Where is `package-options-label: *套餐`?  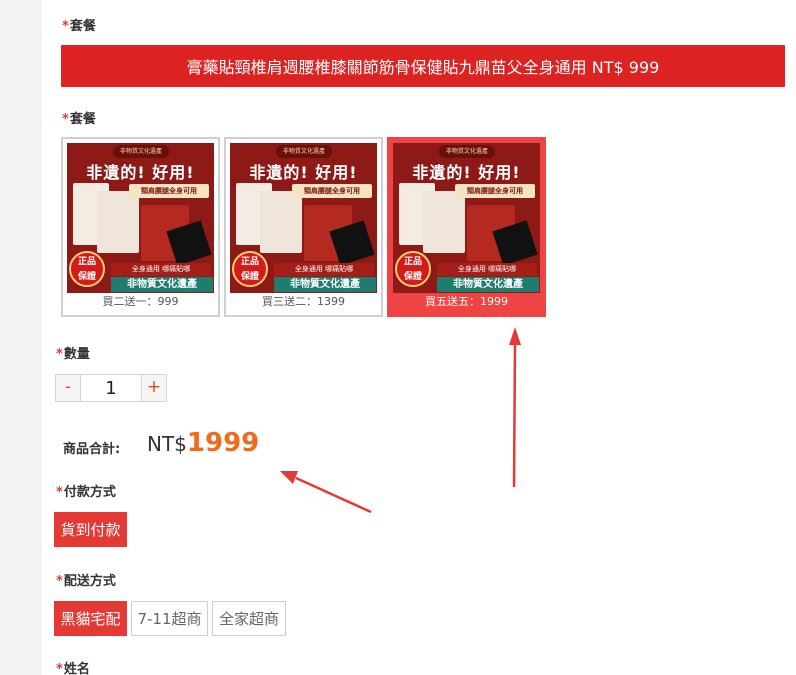
package-options-label: *套餐 is located at coordinates (79, 119).